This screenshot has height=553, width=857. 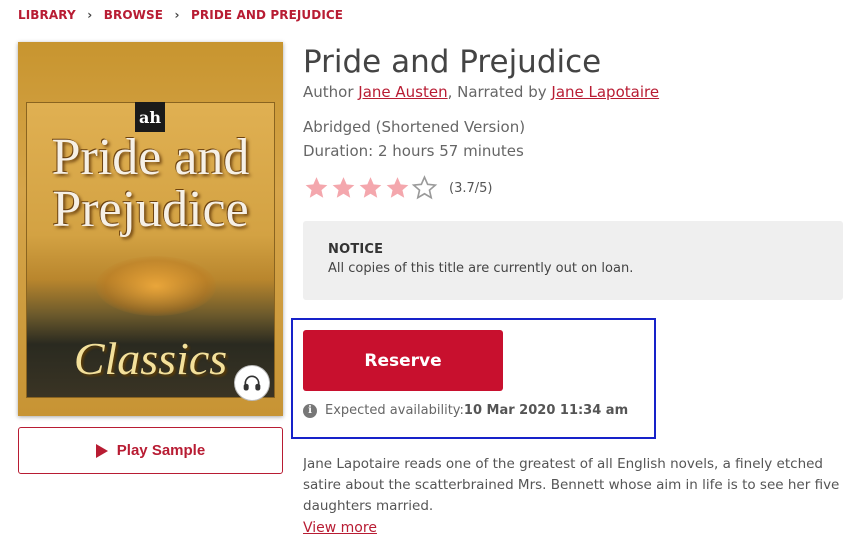 What do you see at coordinates (47, 15) in the screenshot?
I see `breadcrumb-library: LIBRARY` at bounding box center [47, 15].